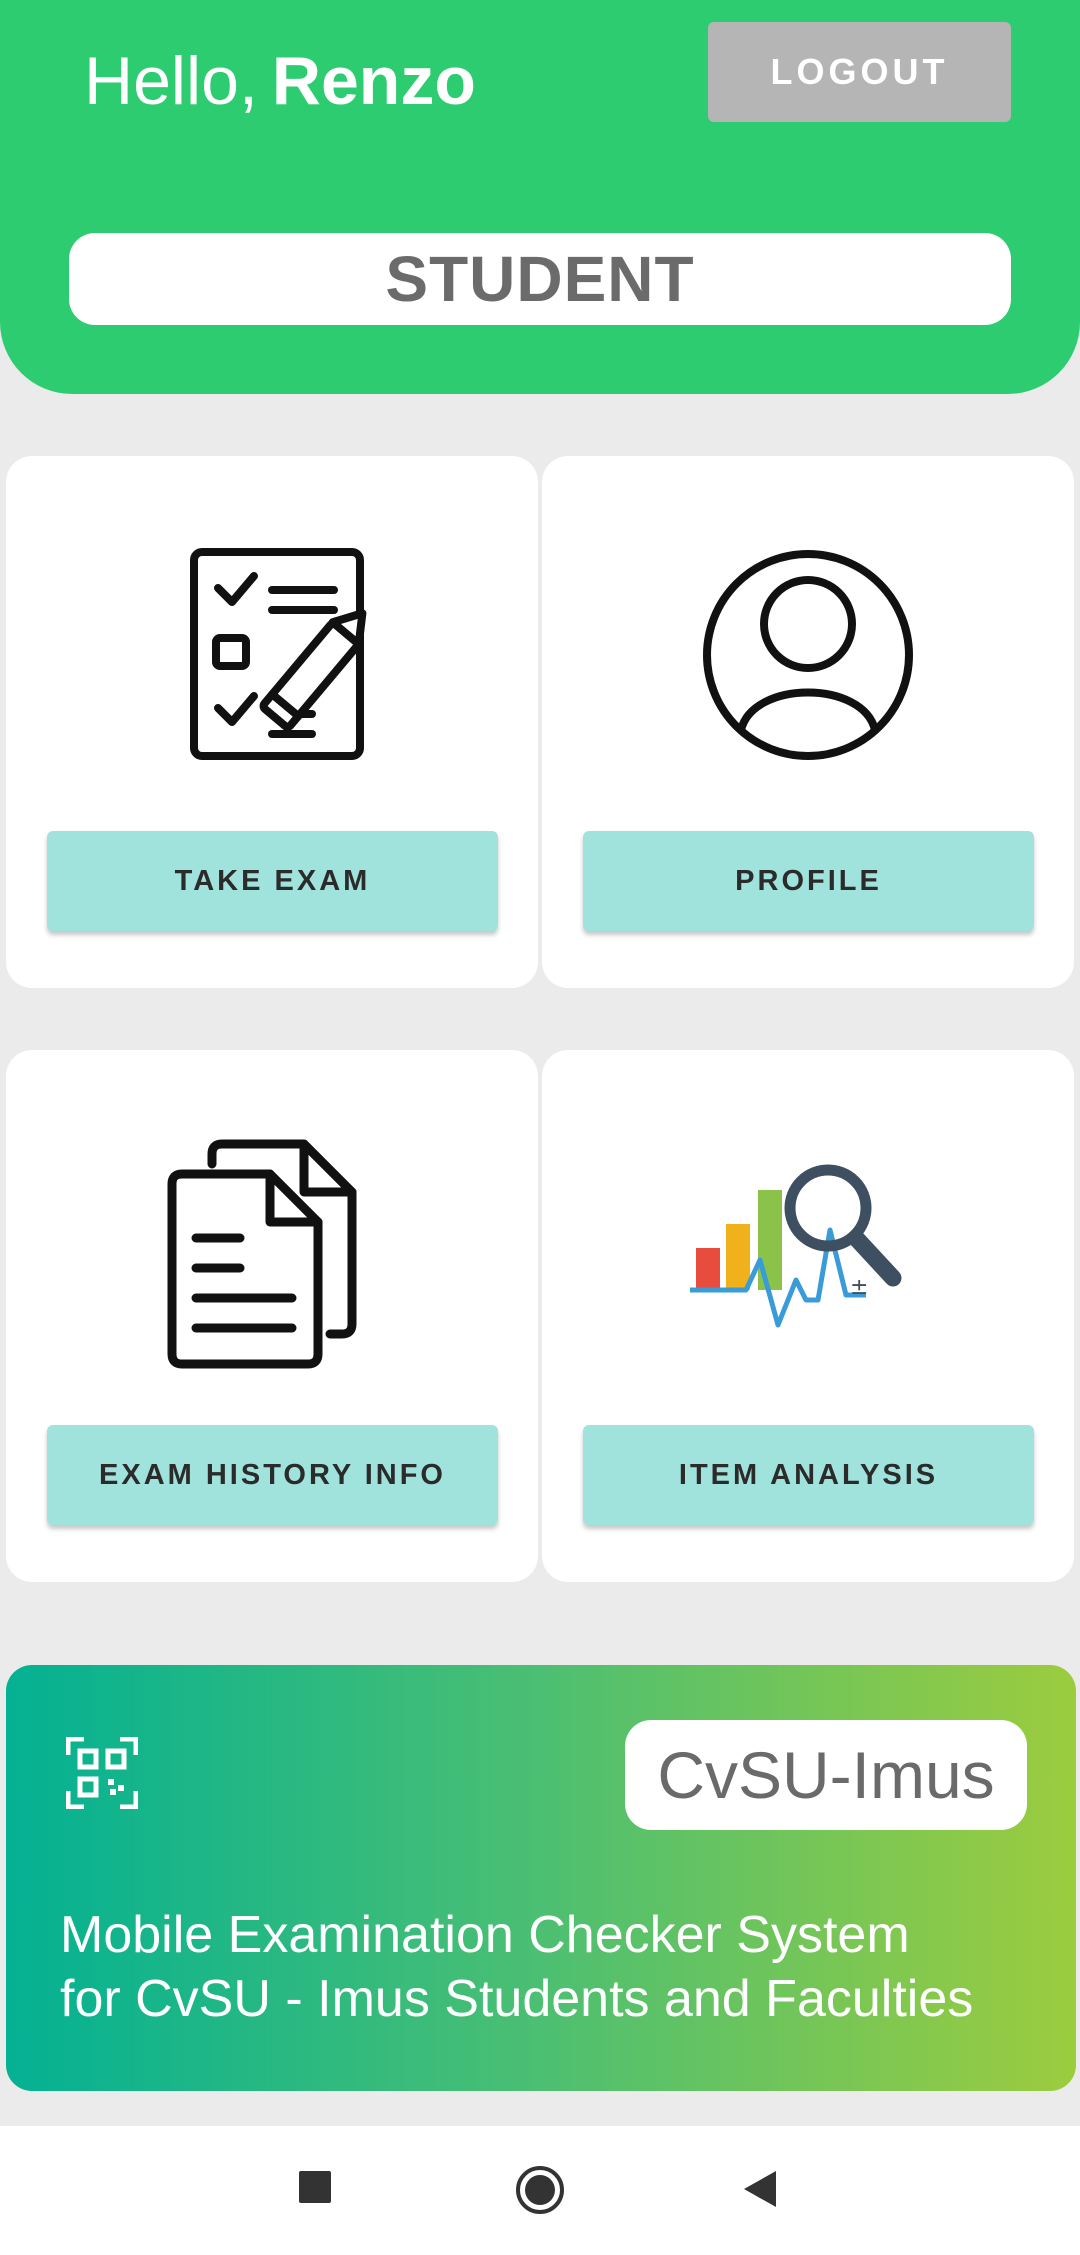 This screenshot has width=1080, height=2255. I want to click on exam-history-info-button: EXAM HISTORY INFO, so click(272, 1475).